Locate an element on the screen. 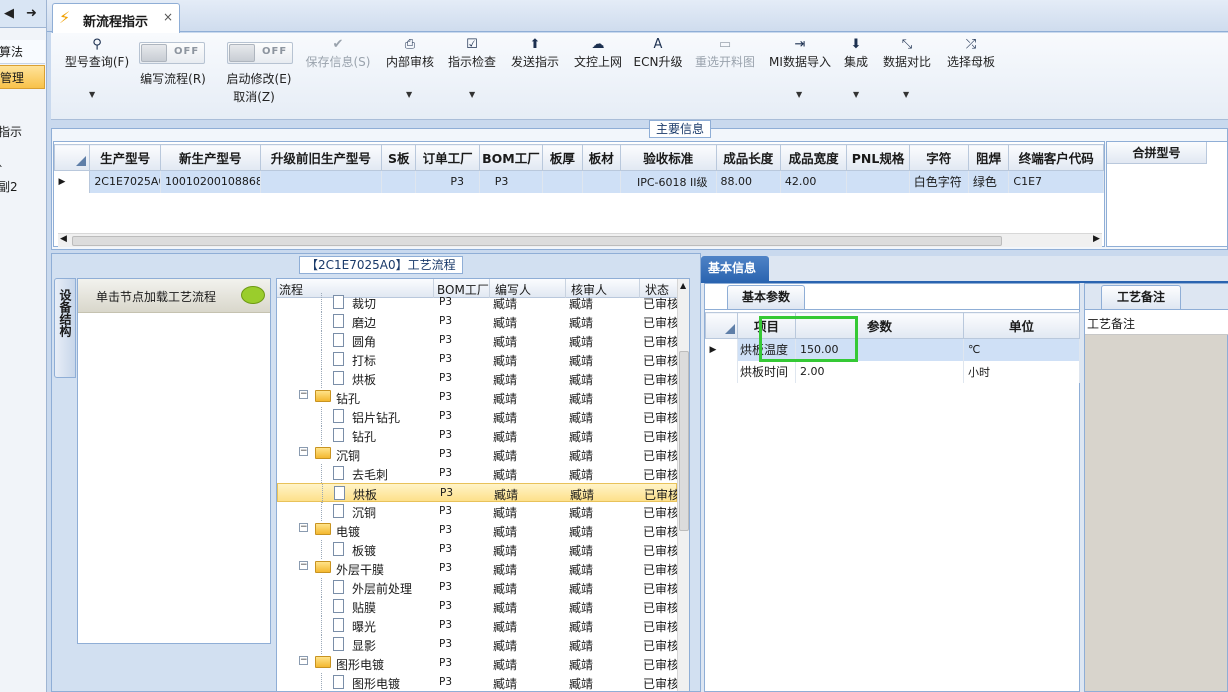 The height and width of the screenshot is (692, 1228). col-header: 新生产型号 is located at coordinates (210, 157).